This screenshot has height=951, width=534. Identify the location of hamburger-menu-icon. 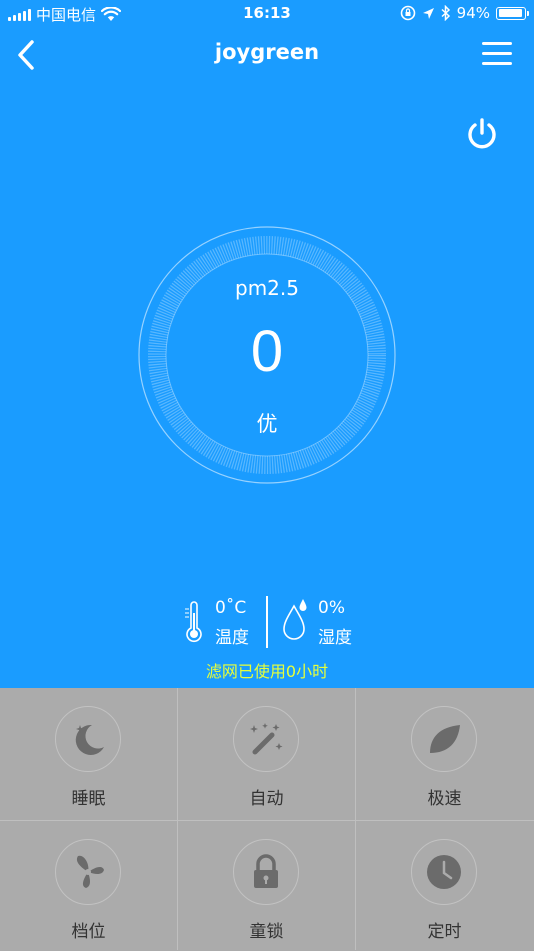
(497, 55).